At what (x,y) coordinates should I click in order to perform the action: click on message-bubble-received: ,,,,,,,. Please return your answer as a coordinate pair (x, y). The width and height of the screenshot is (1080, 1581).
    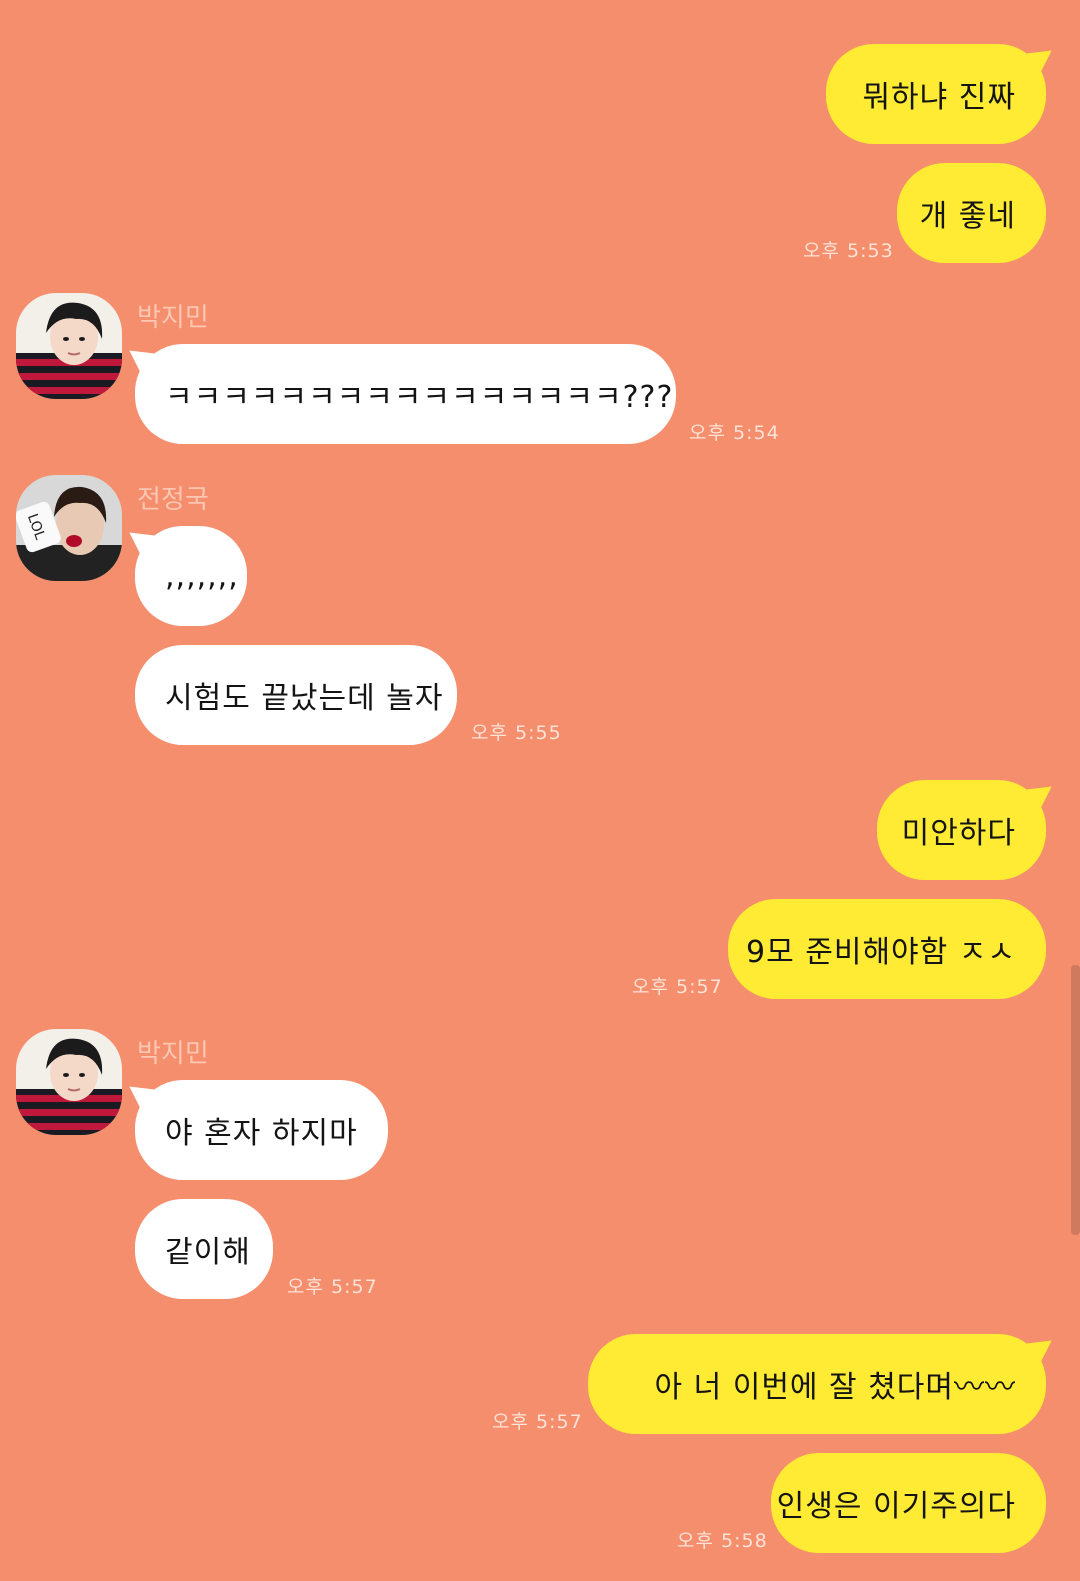
    Looking at the image, I should click on (191, 576).